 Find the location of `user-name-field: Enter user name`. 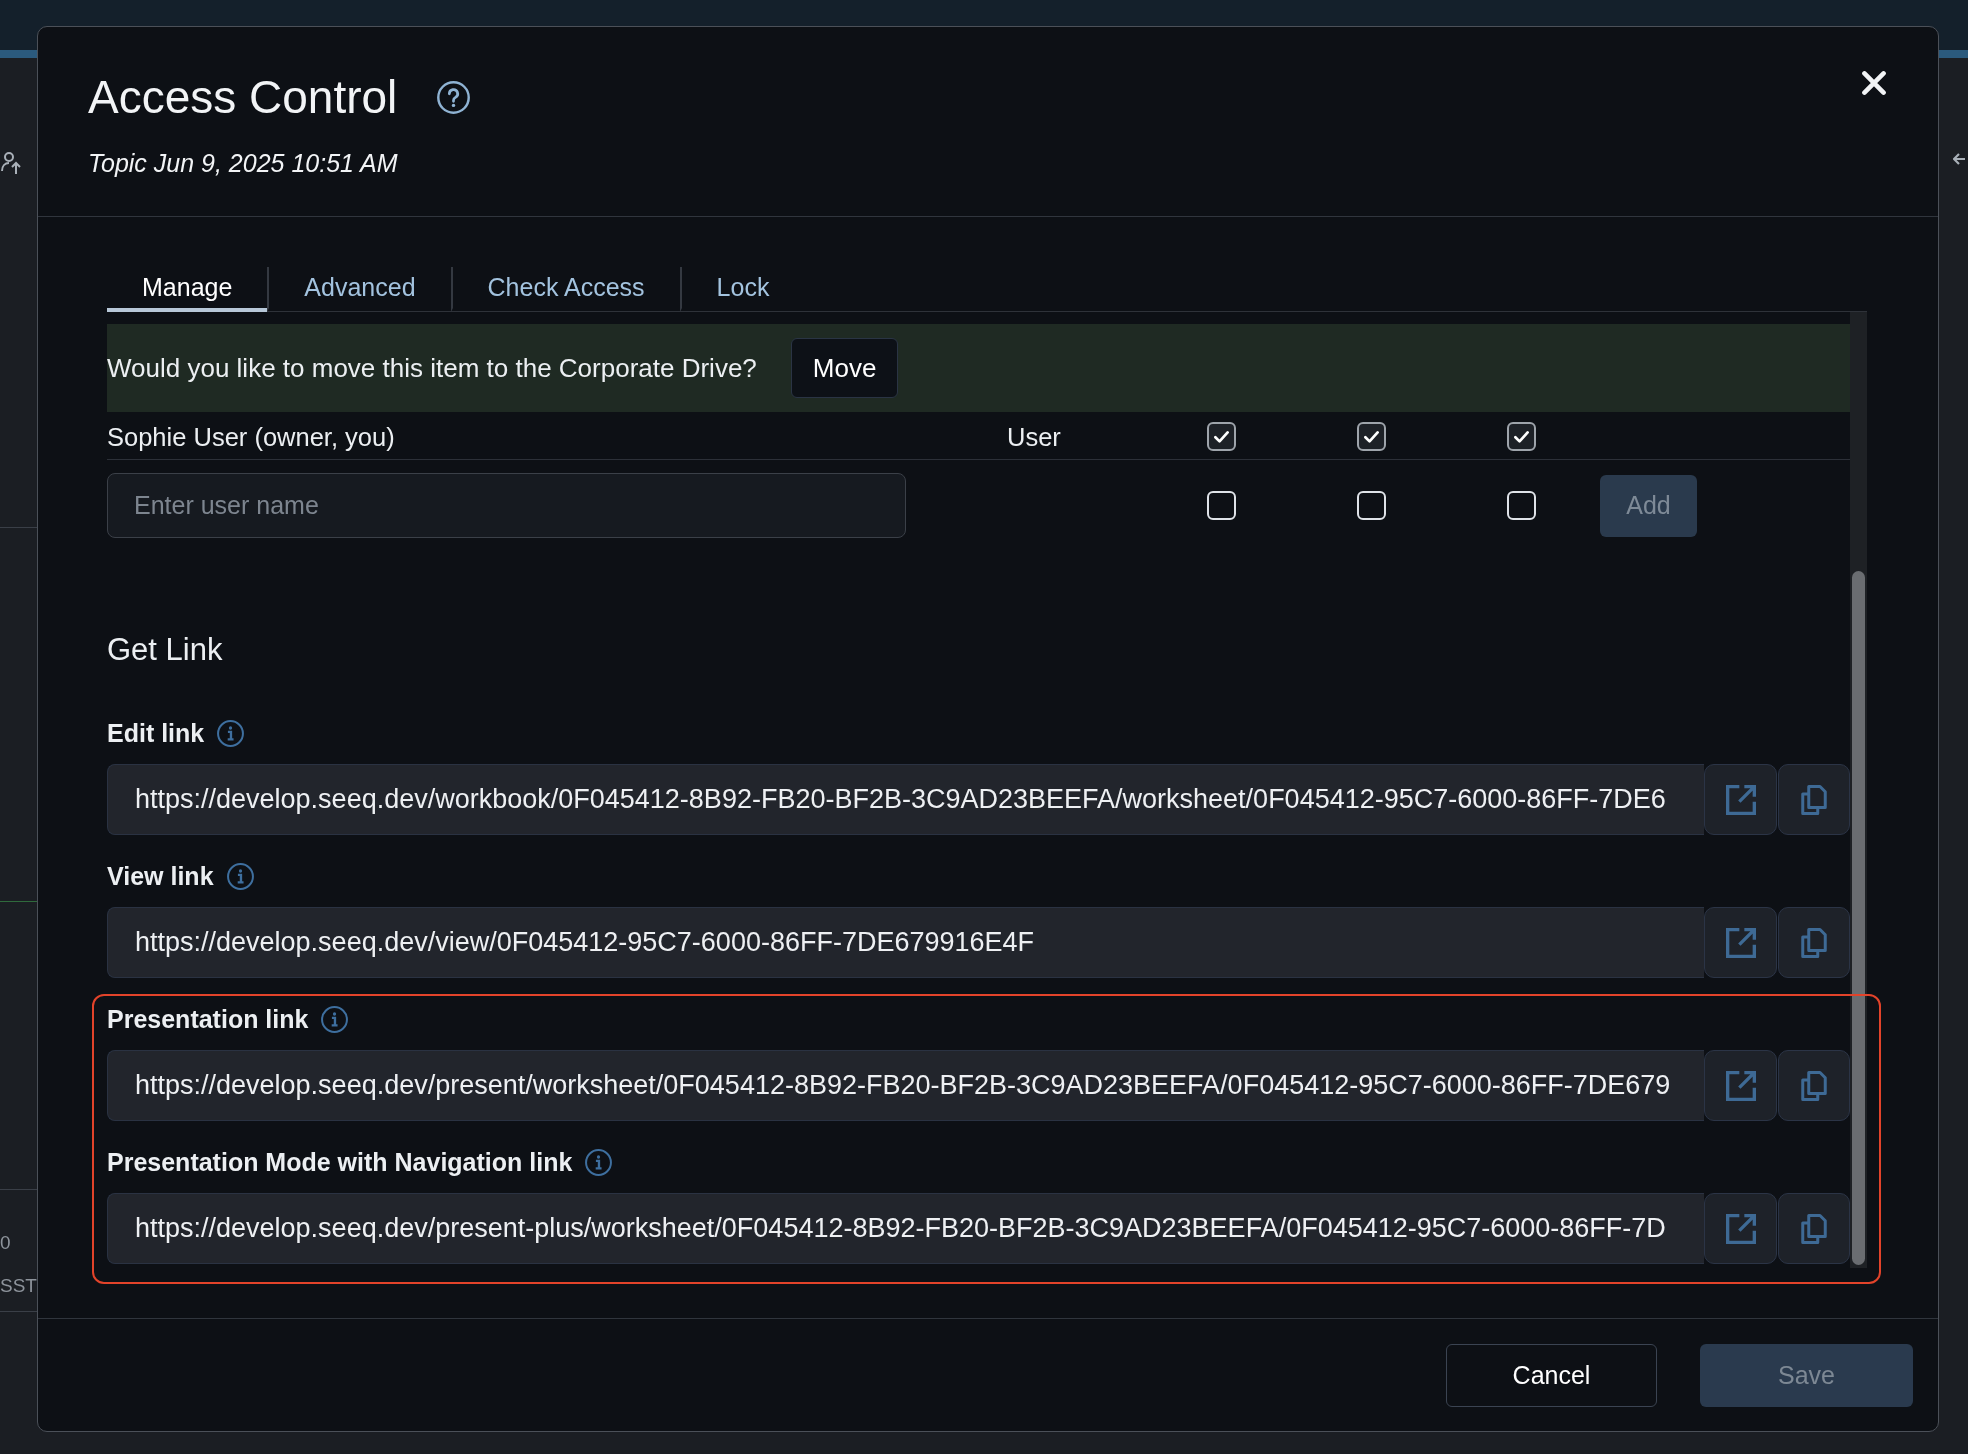

user-name-field: Enter user name is located at coordinates (506, 505).